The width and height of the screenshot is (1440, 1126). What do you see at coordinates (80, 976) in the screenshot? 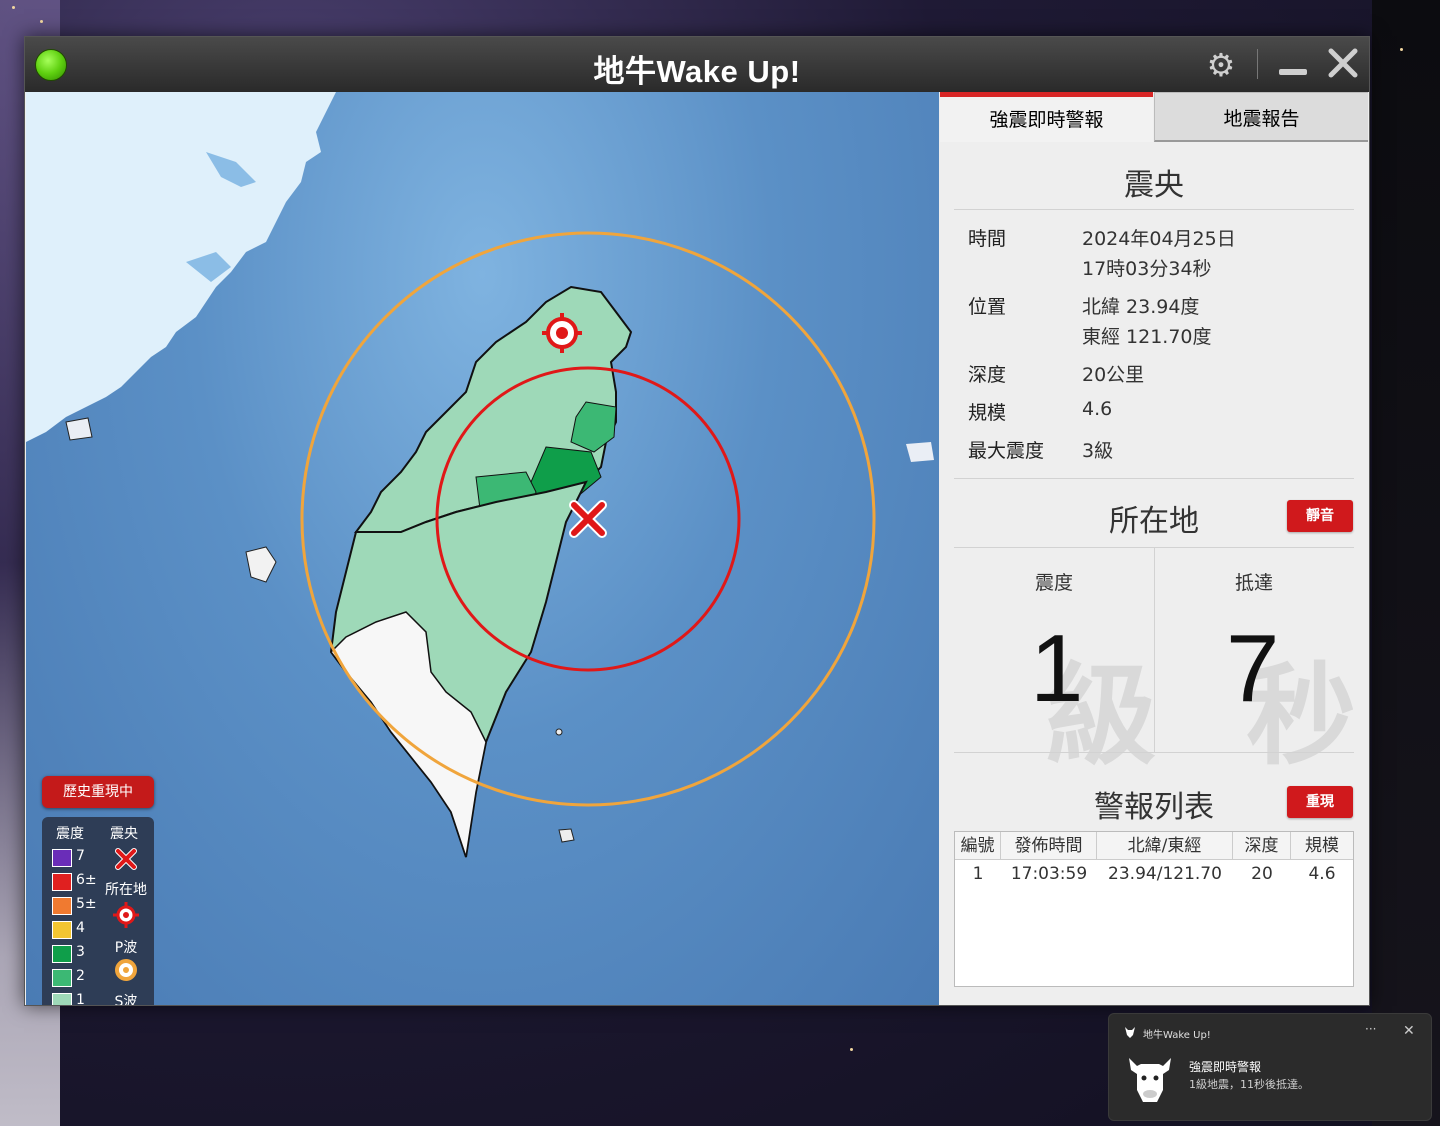
I see `legend-level-label: 2` at bounding box center [80, 976].